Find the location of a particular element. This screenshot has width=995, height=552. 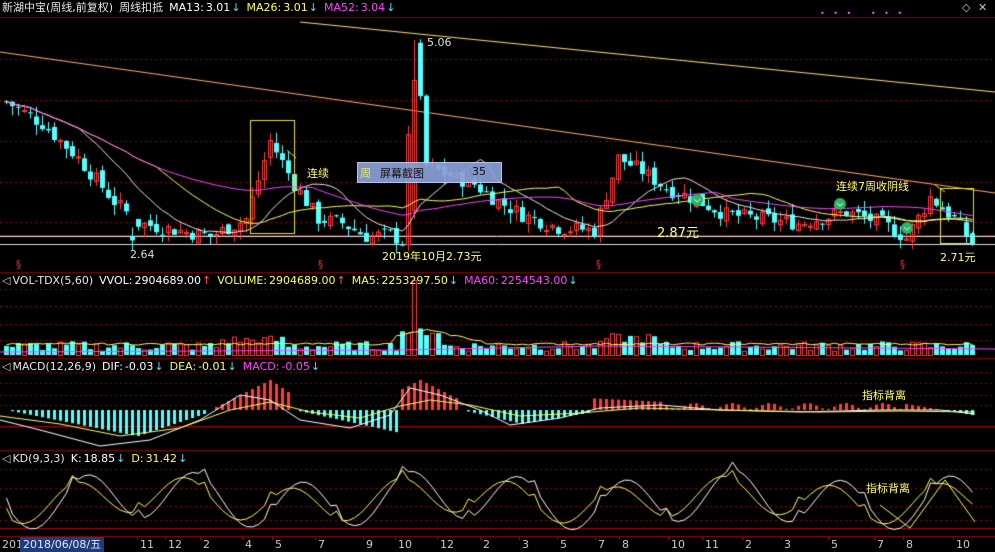

vol-ma60-value: 2254543.00 is located at coordinates (534, 280).